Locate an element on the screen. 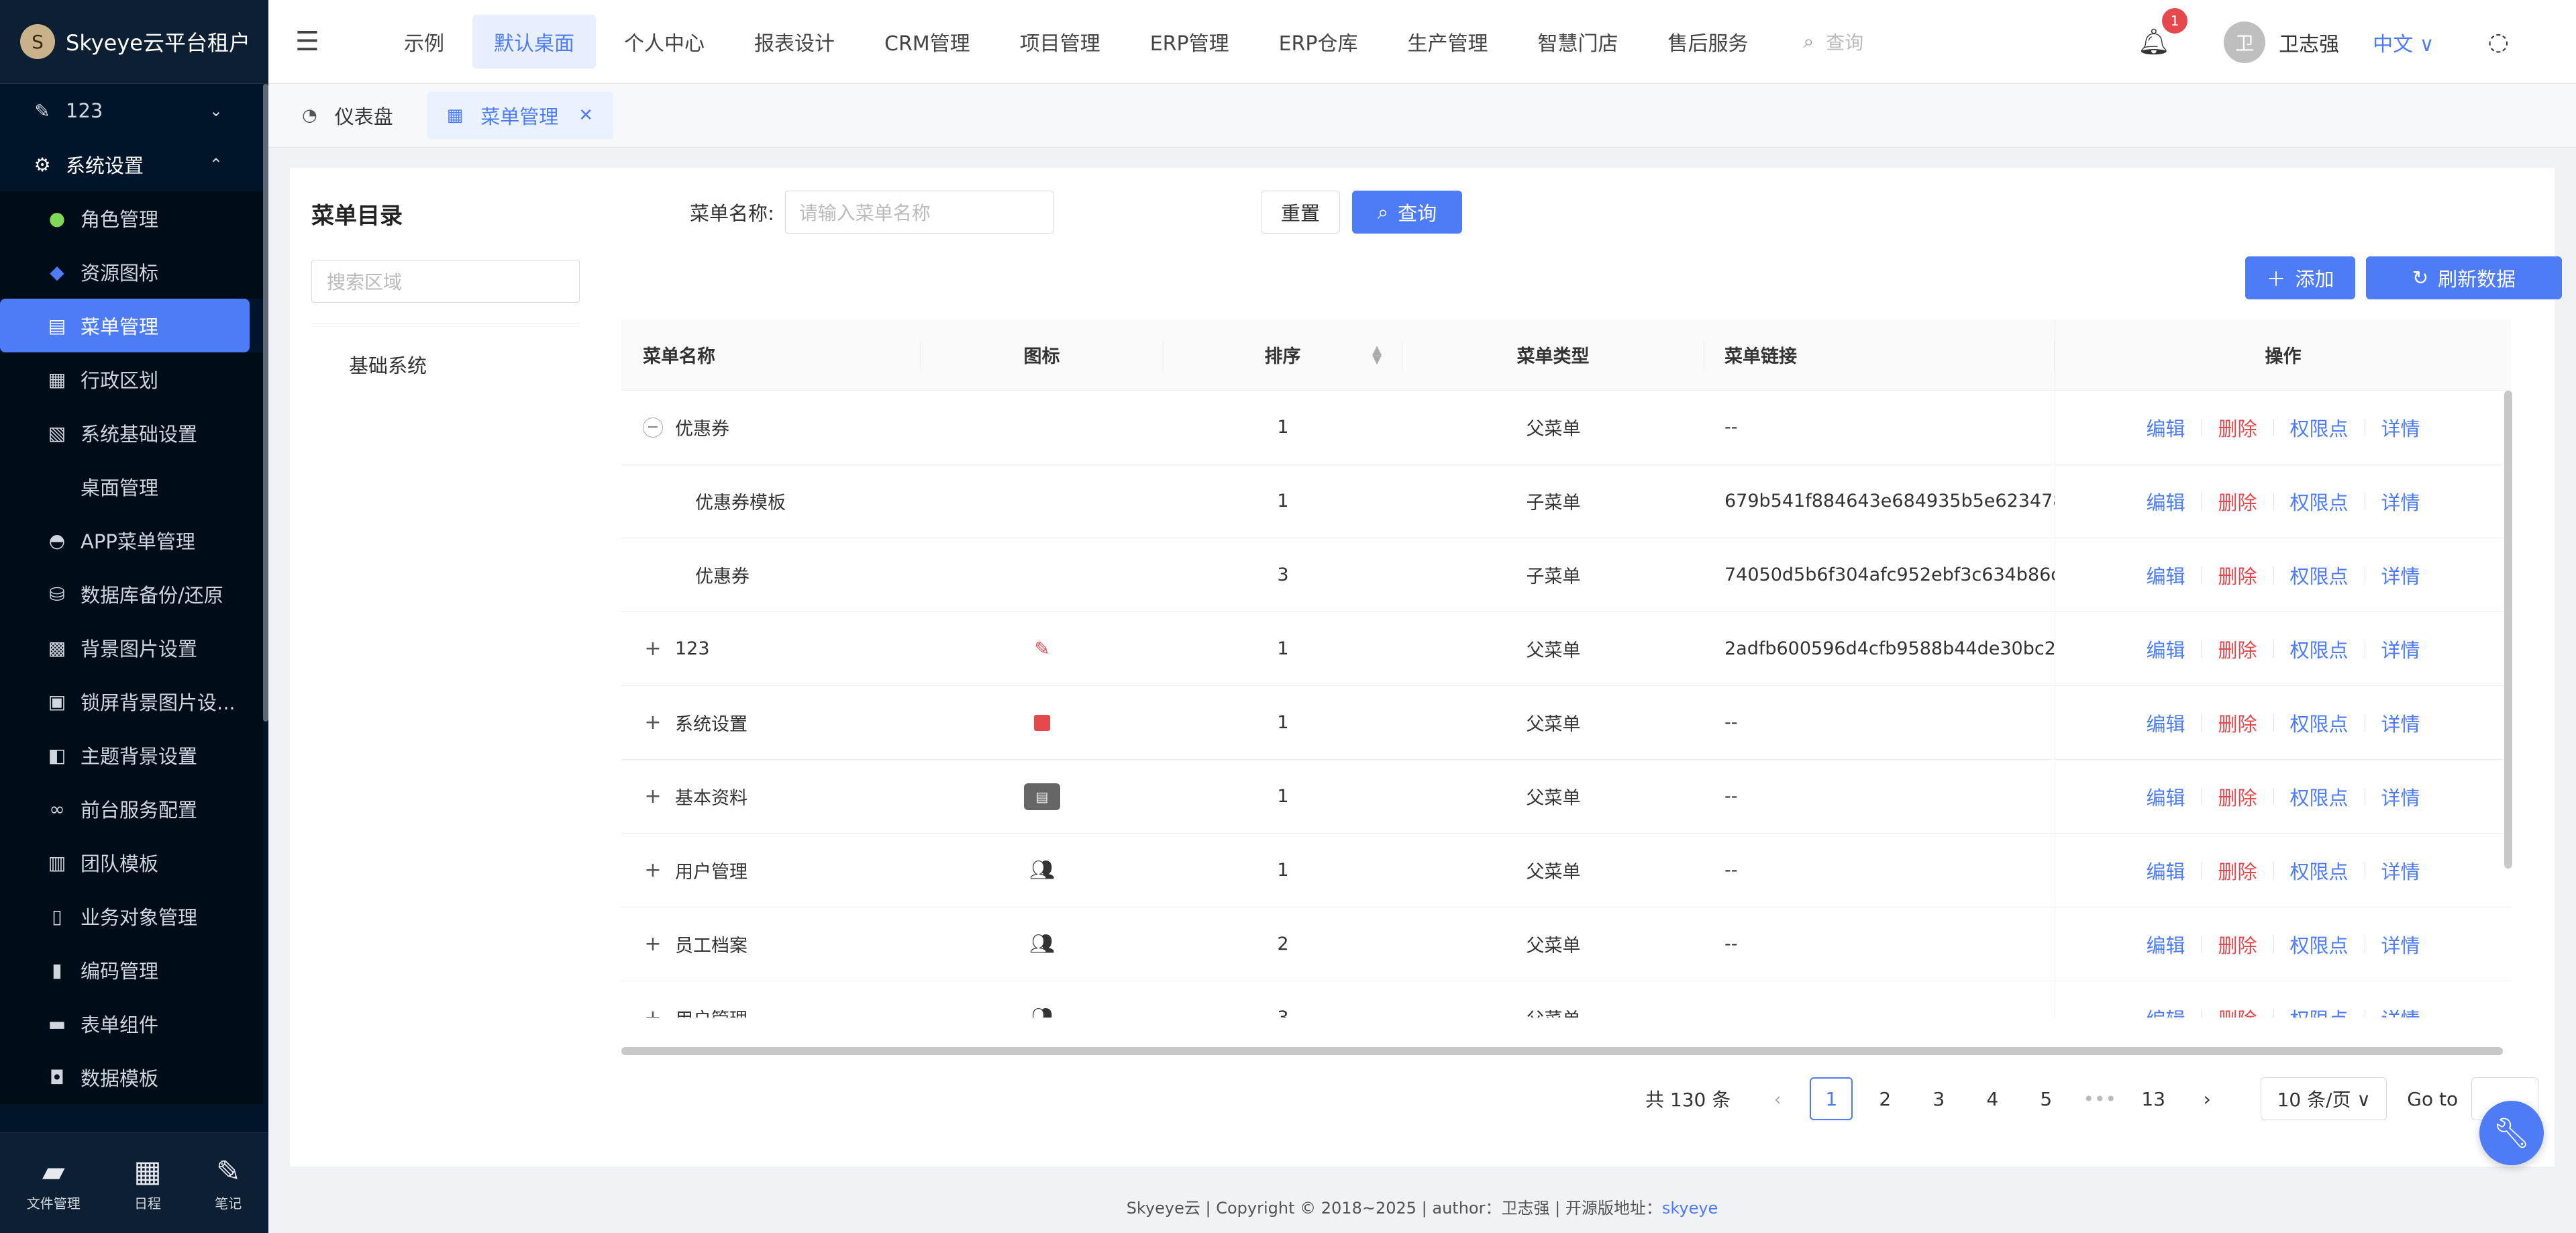 Image resolution: width=2576 pixels, height=1233 pixels. table-row: + 基本资料 ▤ 1 父菜单 -- 编辑 删除 权限点 详情 is located at coordinates (1566, 797).